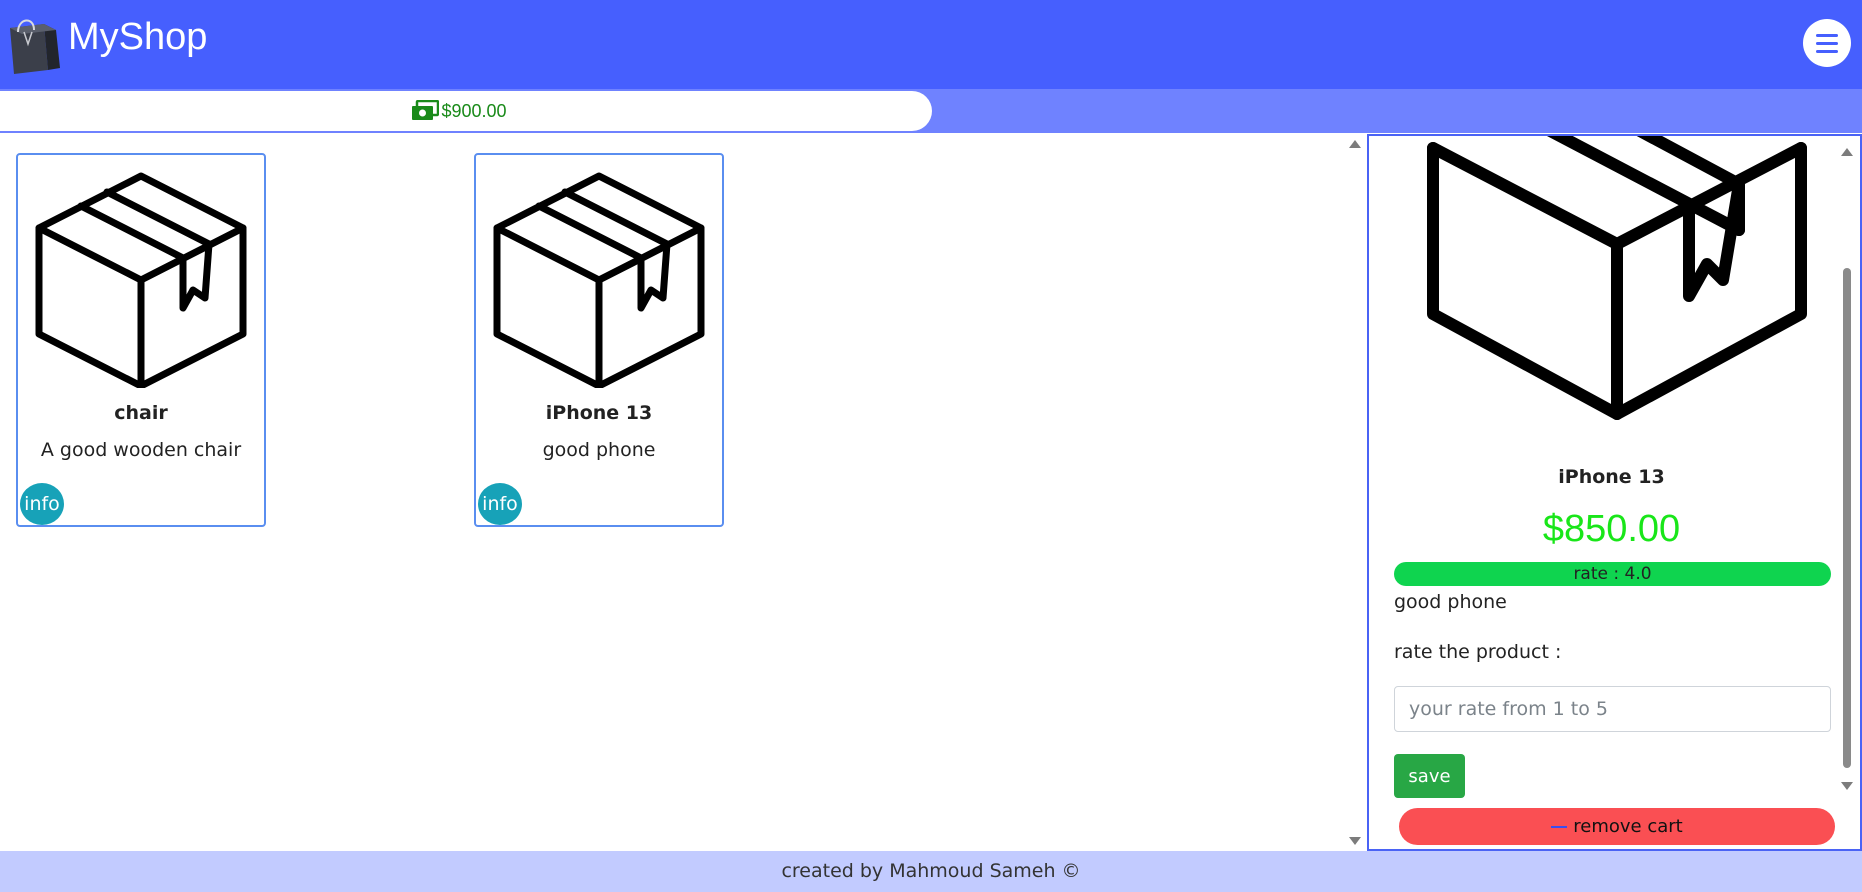  Describe the element at coordinates (599, 450) in the screenshot. I see `product-description: good phone` at that location.